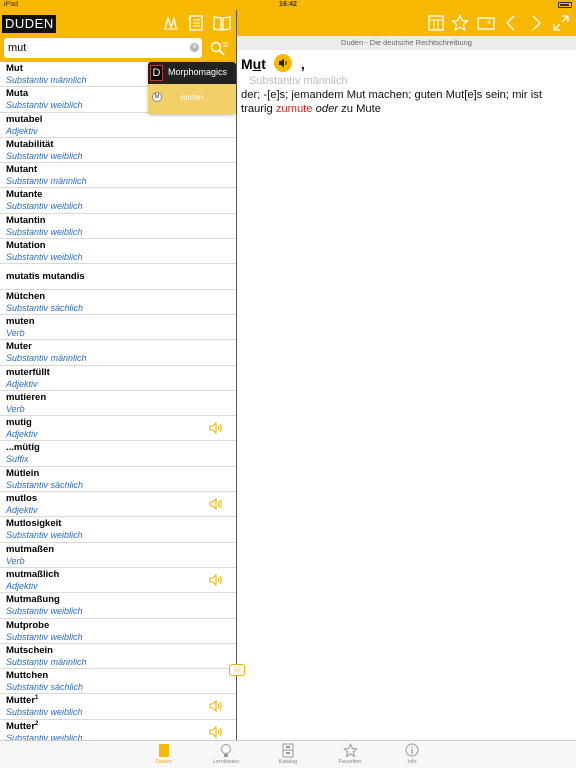 Image resolution: width=576 pixels, height=768 pixels. I want to click on grammar-label: Substantiv männlich, so click(298, 81).